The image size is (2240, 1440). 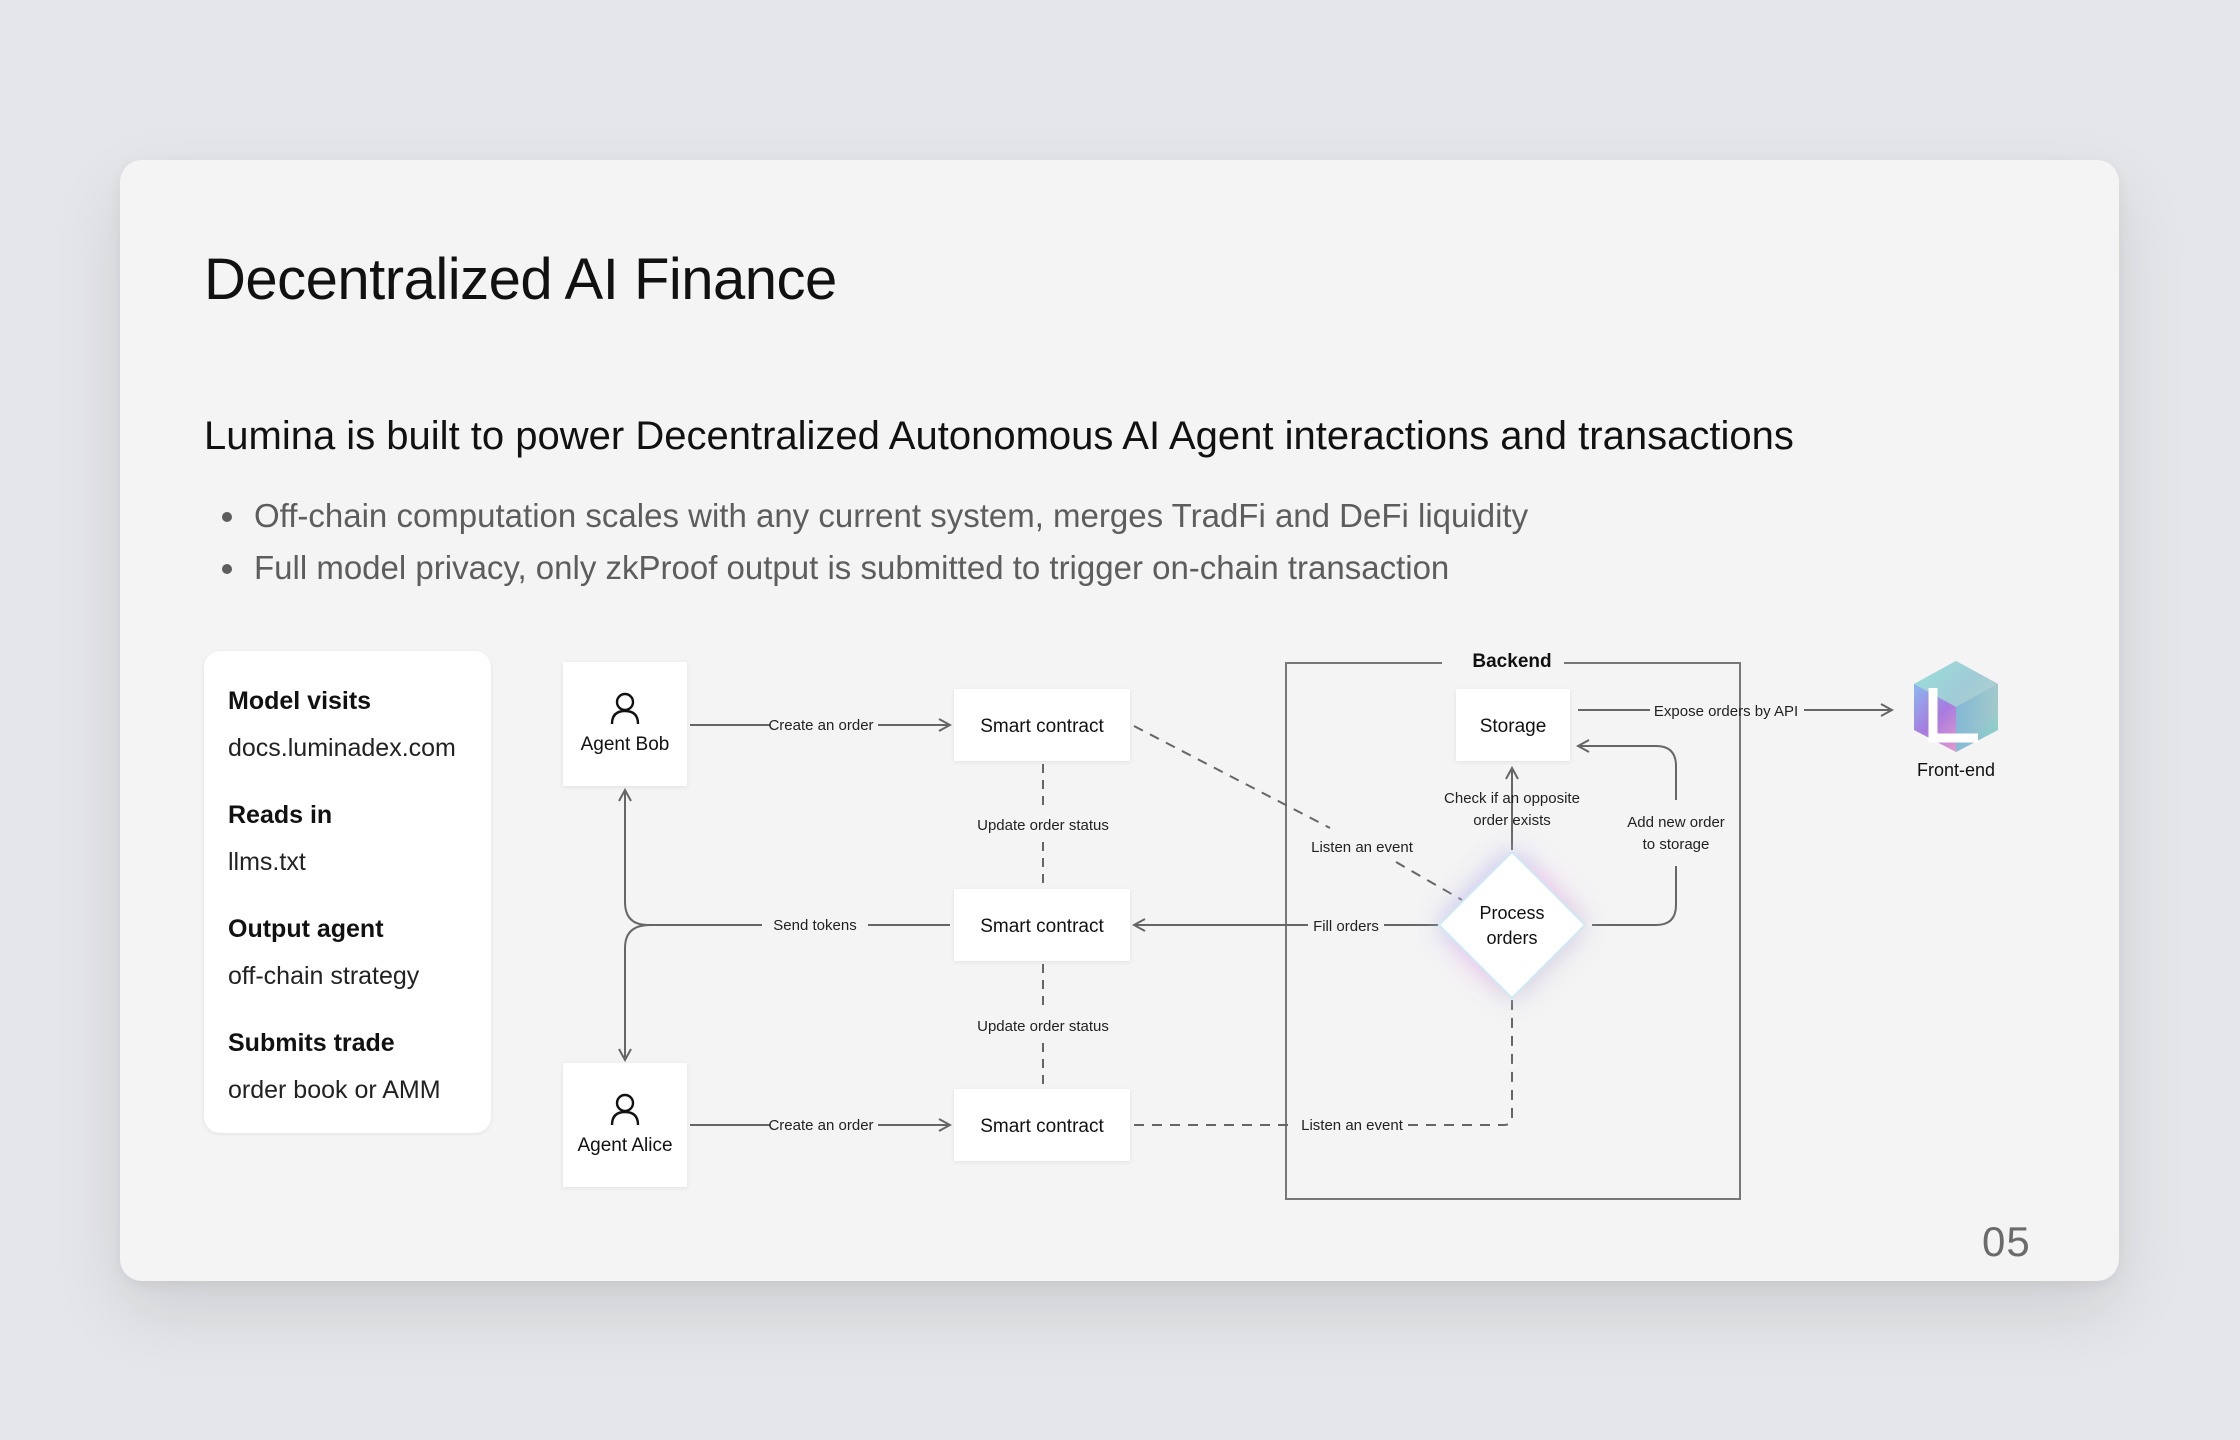 I want to click on edge-send-tokens-trunk, so click(x=637, y=858).